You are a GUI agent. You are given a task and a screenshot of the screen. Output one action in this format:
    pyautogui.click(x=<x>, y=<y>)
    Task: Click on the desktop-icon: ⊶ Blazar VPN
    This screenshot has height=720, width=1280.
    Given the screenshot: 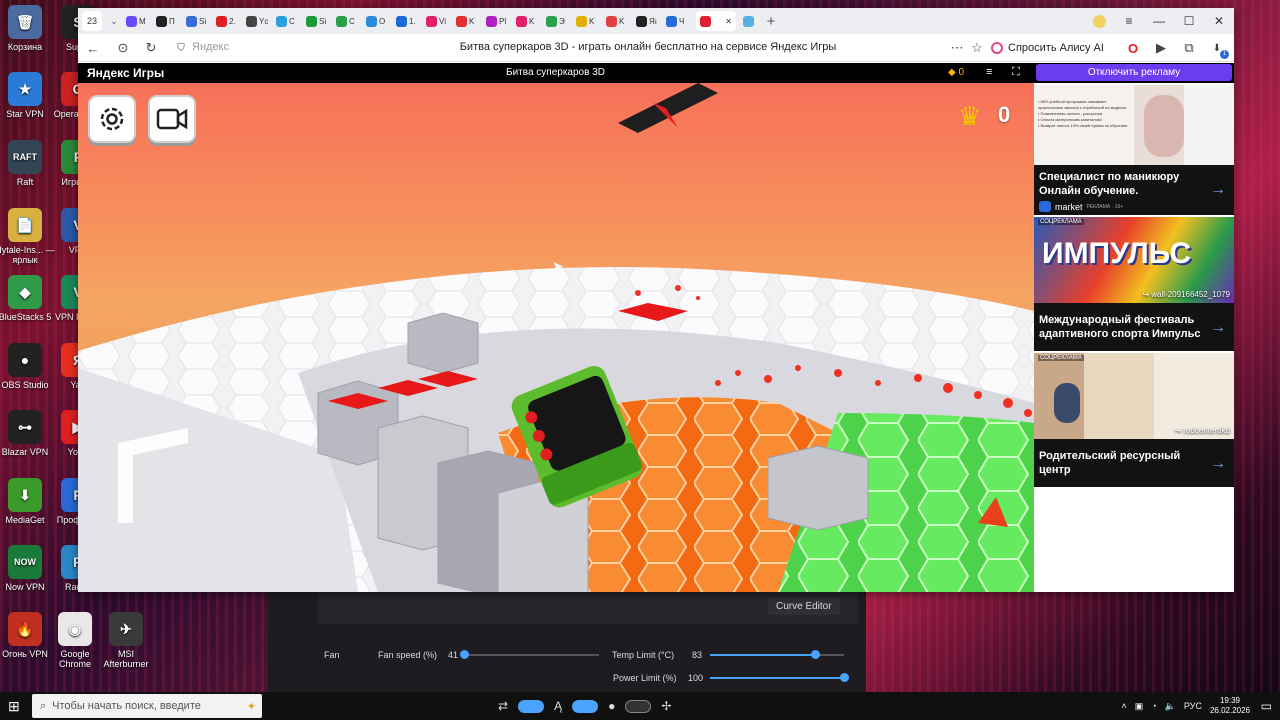 What is the action you would take?
    pyautogui.click(x=27, y=433)
    